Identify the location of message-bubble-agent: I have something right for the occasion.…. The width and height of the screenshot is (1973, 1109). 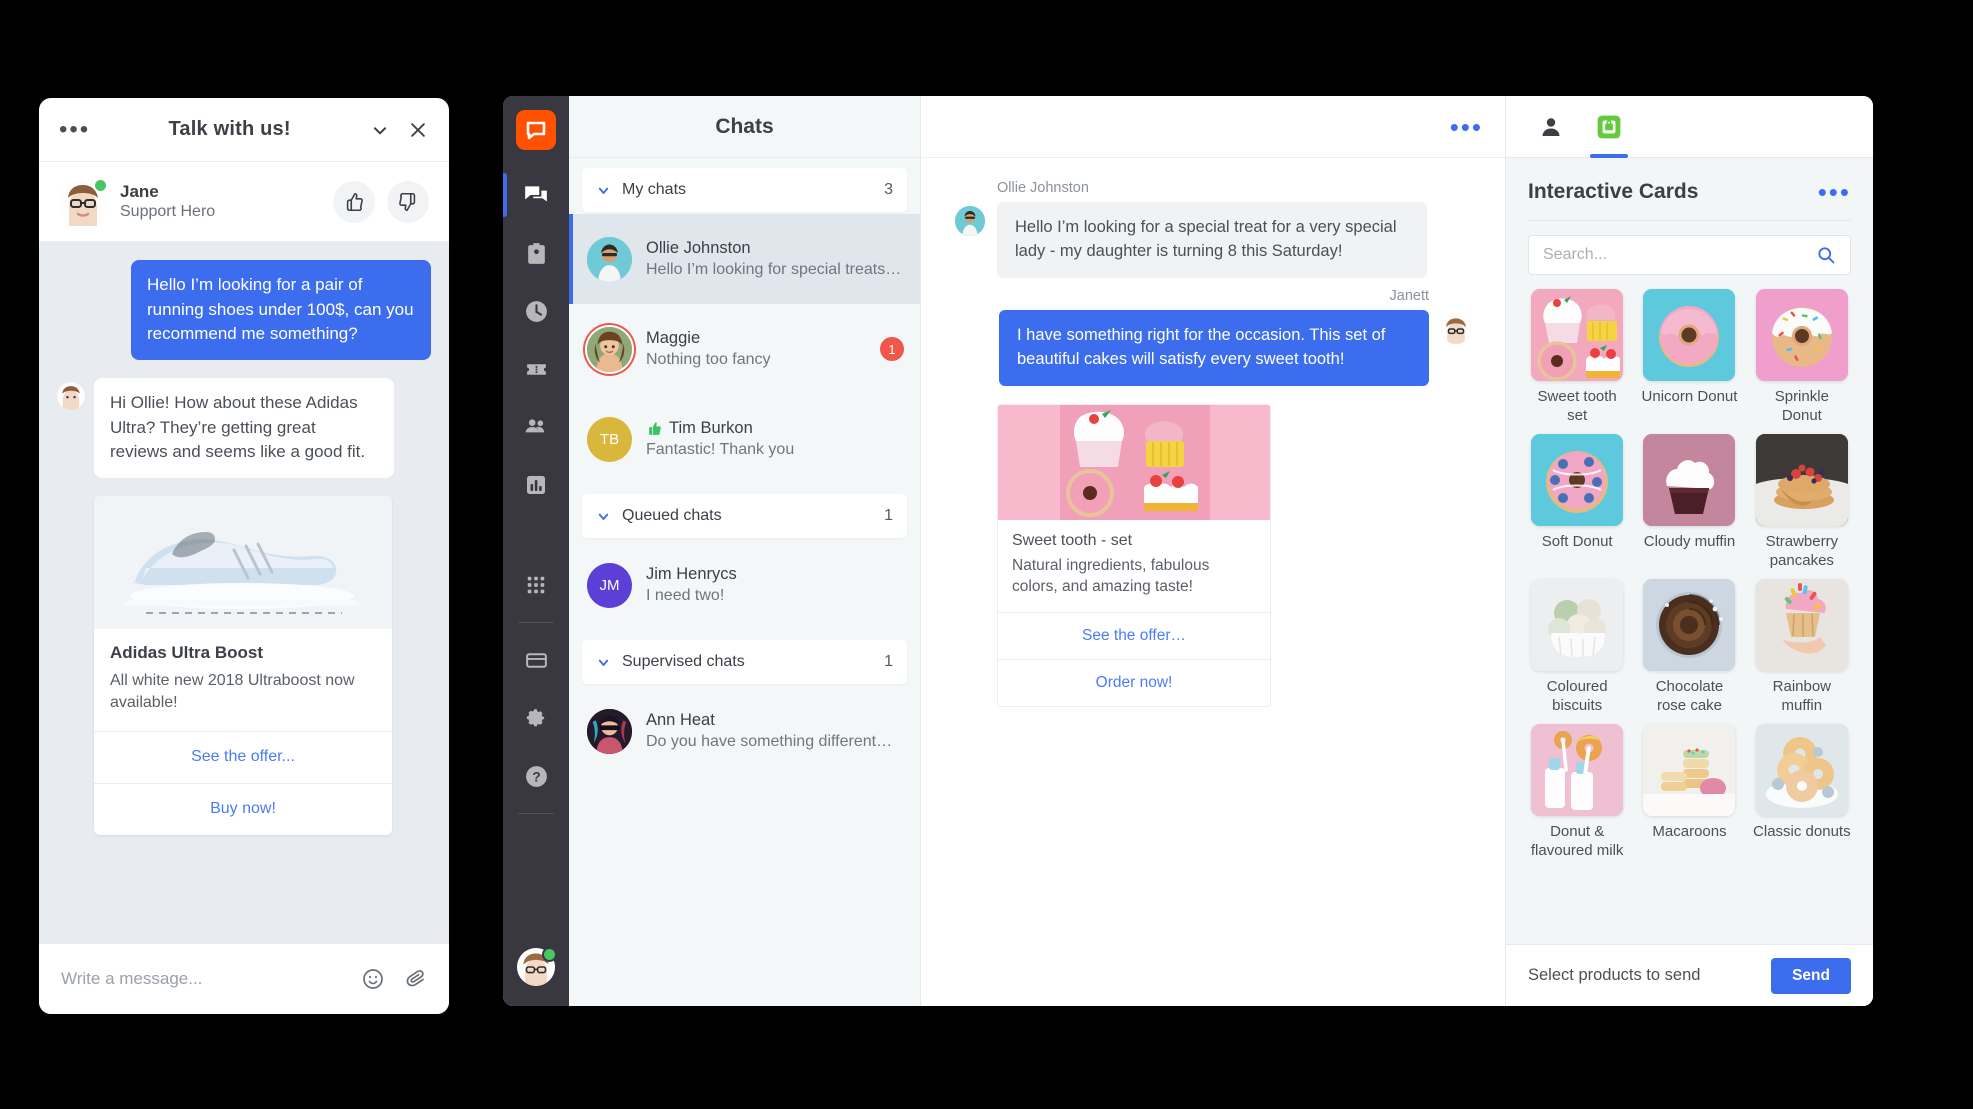
(1214, 347).